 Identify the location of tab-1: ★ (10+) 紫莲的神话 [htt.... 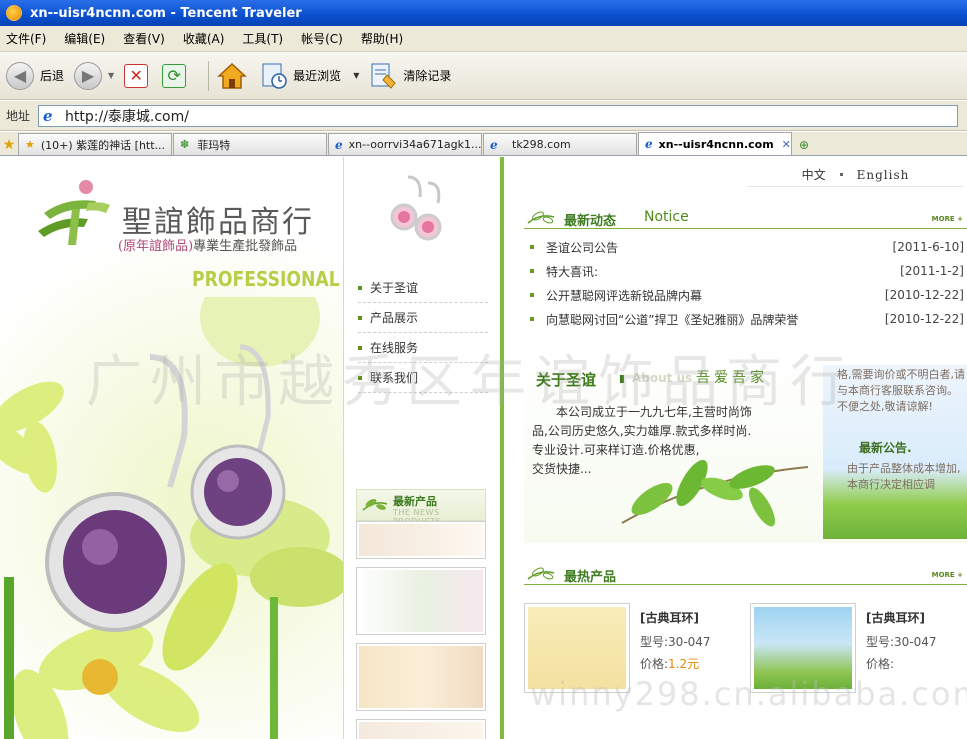
(95, 144).